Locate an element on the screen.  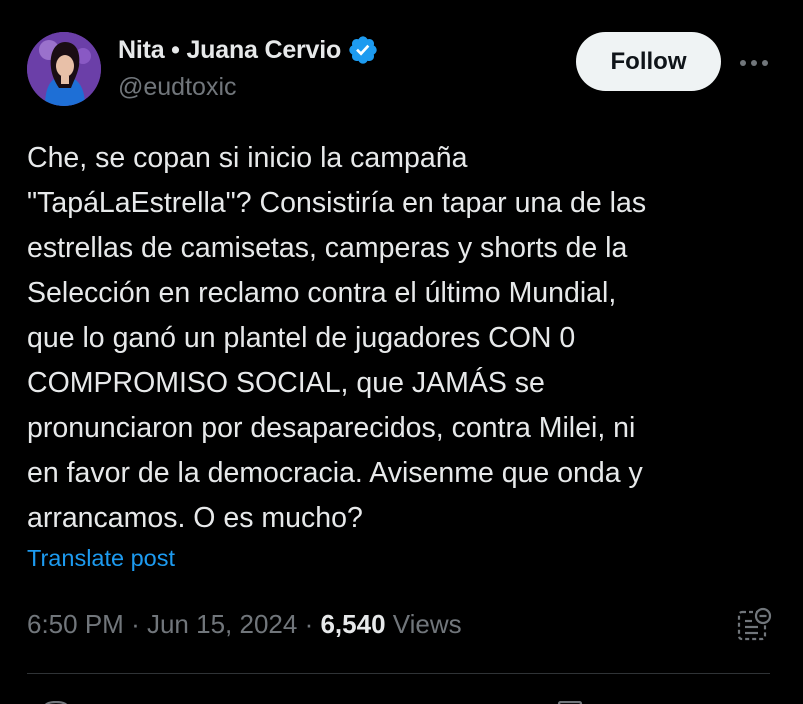
profile-photo-icon is located at coordinates (64, 69).